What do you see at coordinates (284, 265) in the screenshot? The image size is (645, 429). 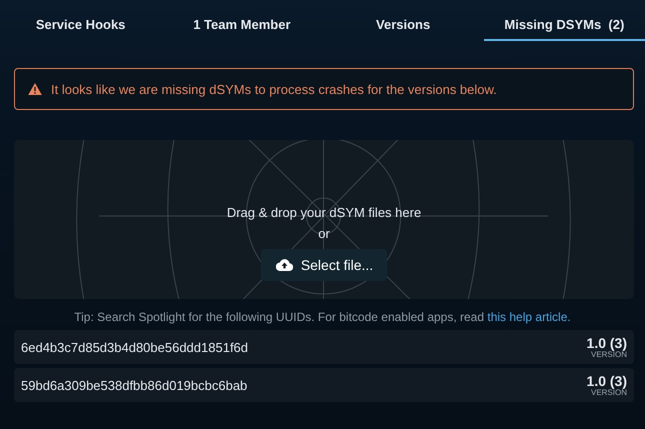 I see `cloud-upload-icon` at bounding box center [284, 265].